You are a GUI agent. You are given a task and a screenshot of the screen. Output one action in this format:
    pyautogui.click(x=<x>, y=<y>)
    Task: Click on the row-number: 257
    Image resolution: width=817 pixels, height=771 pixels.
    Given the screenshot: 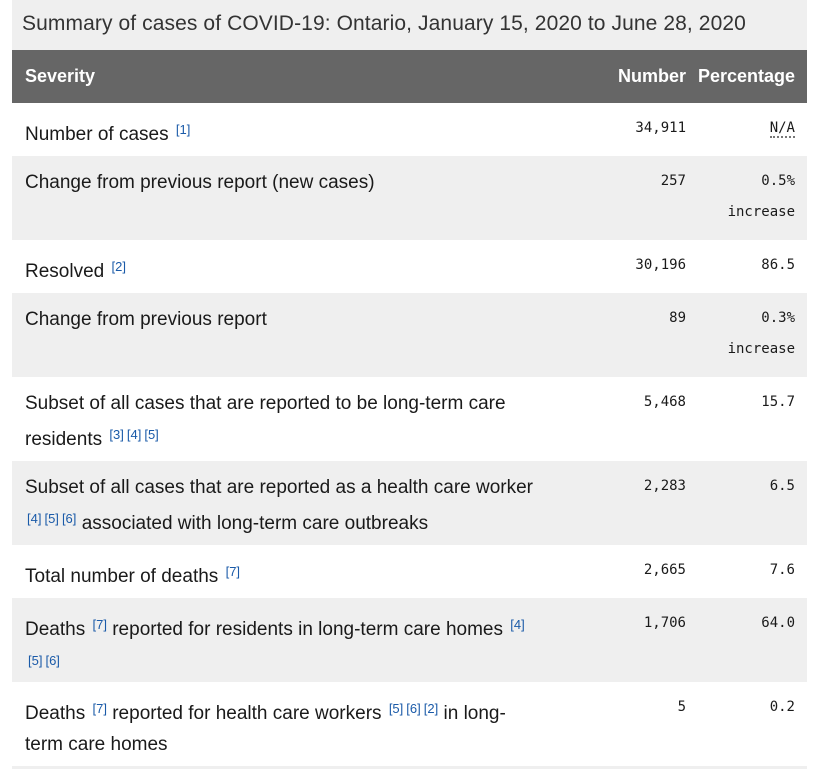 What is the action you would take?
    pyautogui.click(x=673, y=181)
    